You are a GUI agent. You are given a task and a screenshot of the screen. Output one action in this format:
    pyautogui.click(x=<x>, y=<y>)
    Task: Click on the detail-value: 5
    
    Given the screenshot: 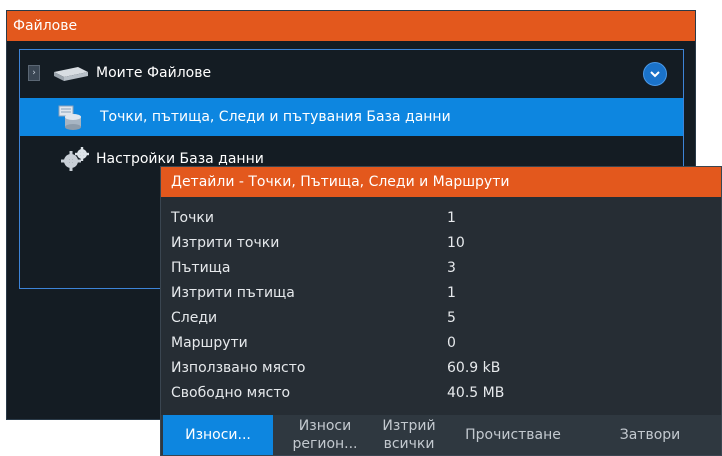 What is the action you would take?
    pyautogui.click(x=451, y=318)
    